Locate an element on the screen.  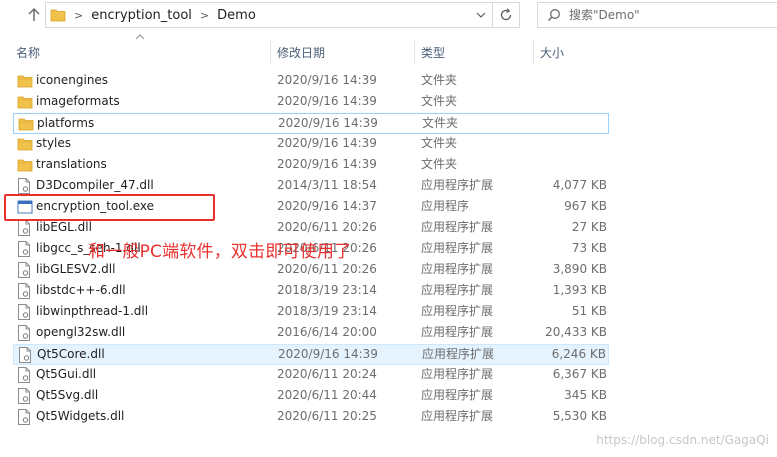
file-size: 73 KB is located at coordinates (589, 248).